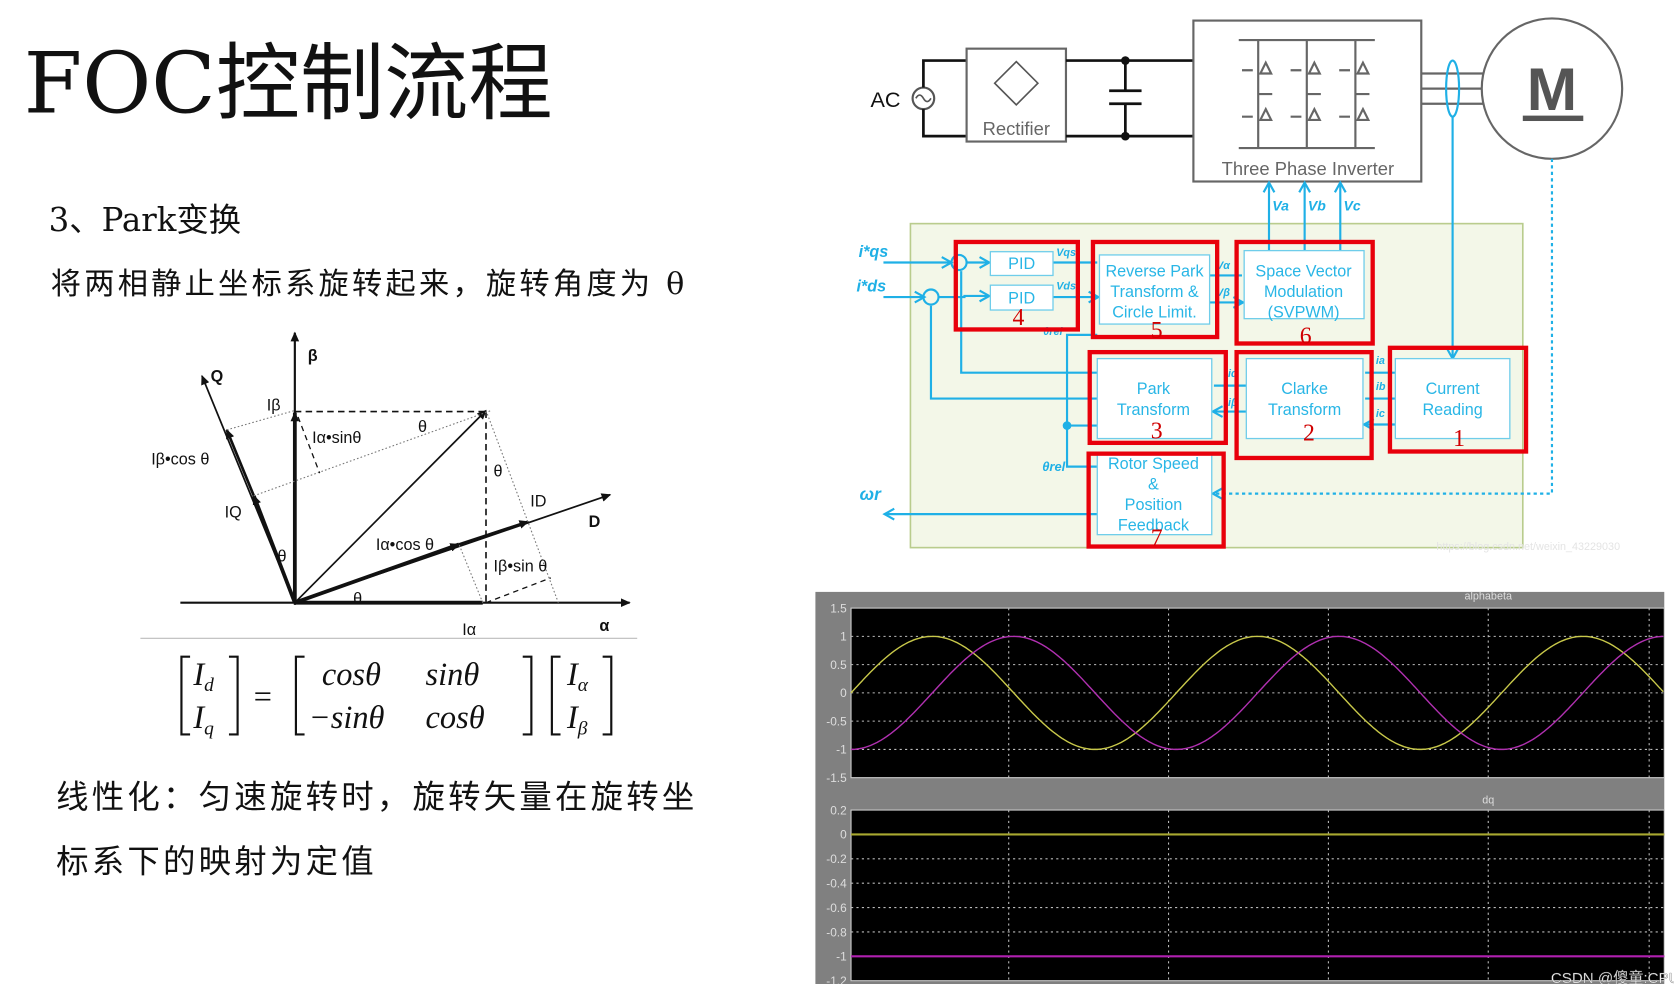 The width and height of the screenshot is (1674, 984). I want to click on conclusion-line-1: 线性化：匀速旋转时，旋转矢量在旋转坐, so click(376, 797).